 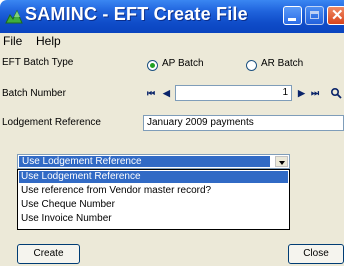 I want to click on menu-bar: File Help, so click(x=172, y=41).